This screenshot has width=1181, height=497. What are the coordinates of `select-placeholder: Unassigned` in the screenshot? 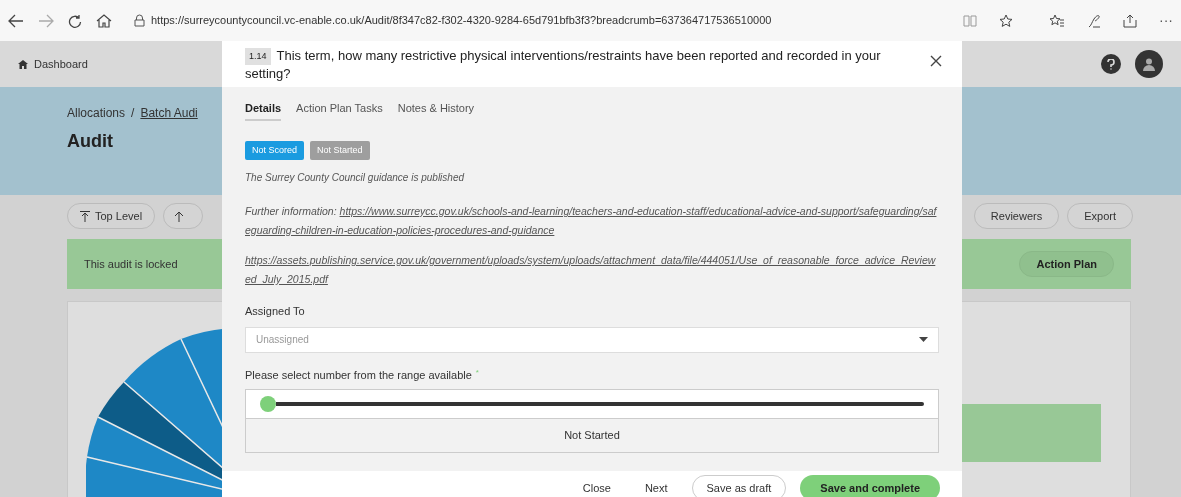 It's located at (282, 340).